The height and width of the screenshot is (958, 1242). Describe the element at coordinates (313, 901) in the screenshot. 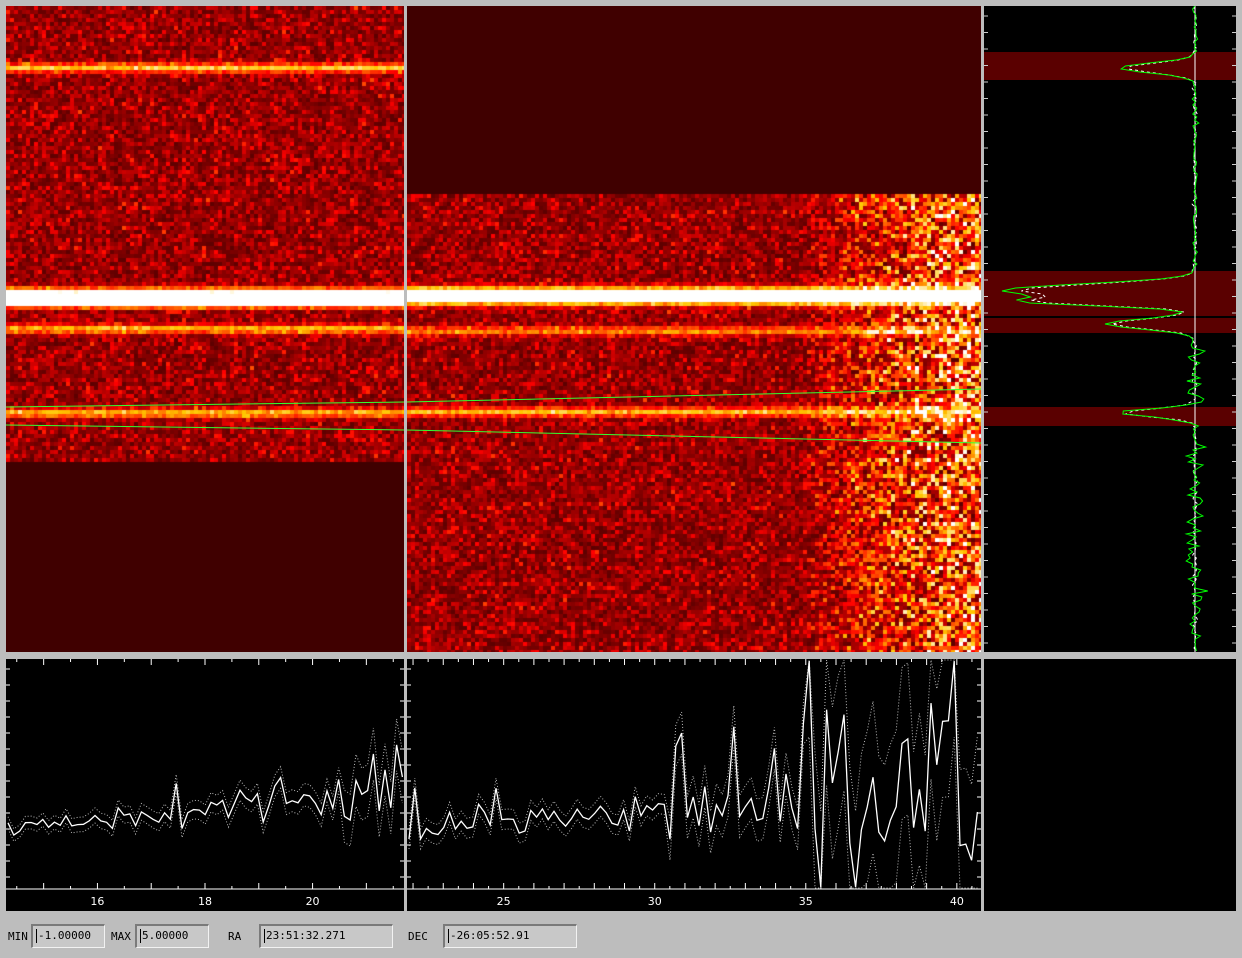

I see `x-tick-label: 20` at that location.